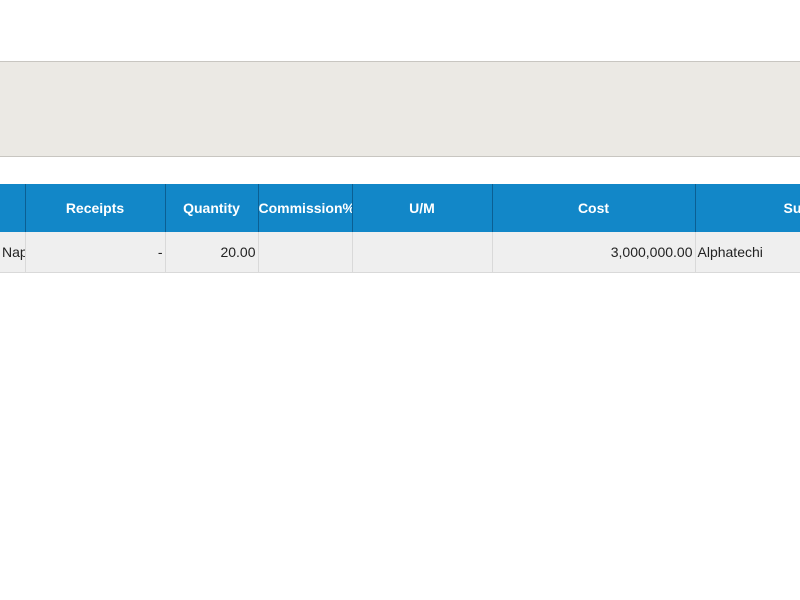  I want to click on cell-cost: 3,000,000.00, so click(594, 252).